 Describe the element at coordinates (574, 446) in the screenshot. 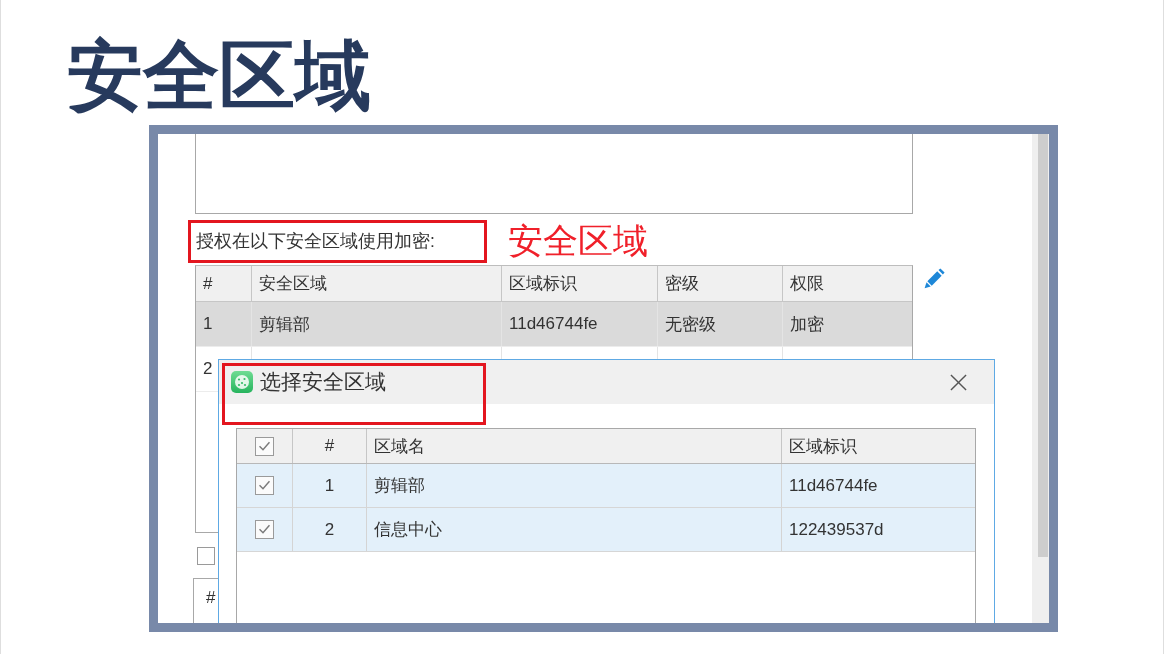

I see `column-header: 区域名` at that location.